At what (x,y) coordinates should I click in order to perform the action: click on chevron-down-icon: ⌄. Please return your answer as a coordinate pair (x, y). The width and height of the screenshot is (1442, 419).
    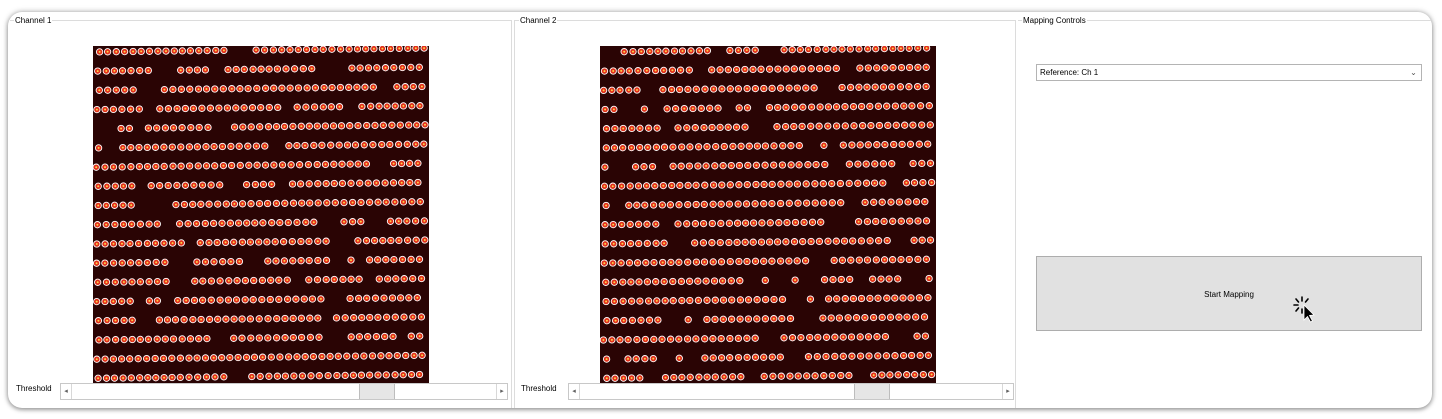
    Looking at the image, I should click on (1413, 72).